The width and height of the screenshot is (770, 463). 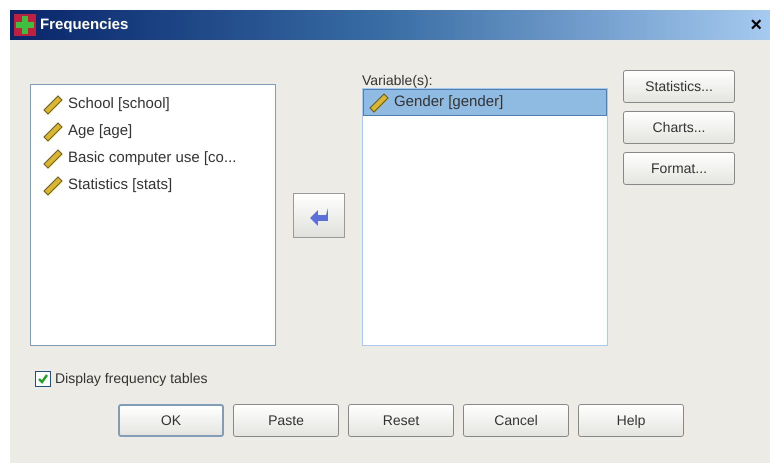 What do you see at coordinates (319, 215) in the screenshot?
I see `move-button` at bounding box center [319, 215].